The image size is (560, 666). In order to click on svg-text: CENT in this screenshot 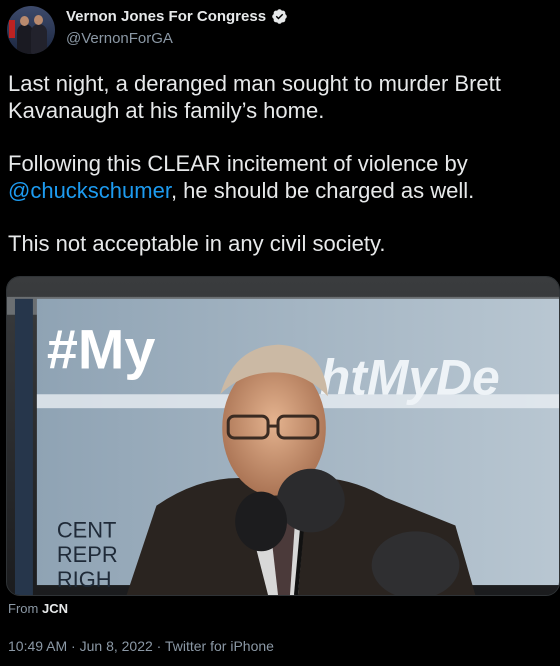, I will do `click(87, 529)`.